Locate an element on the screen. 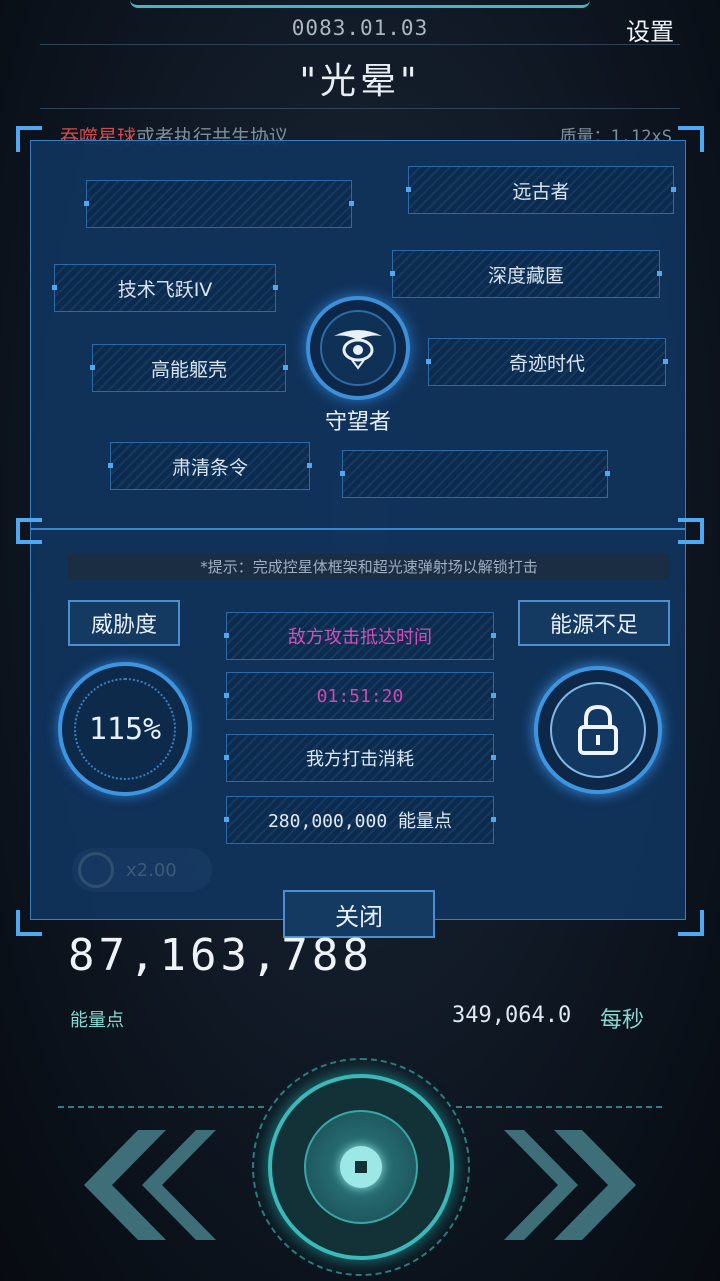 The width and height of the screenshot is (720, 1281). energy-rate-unit: 每秒 is located at coordinates (622, 1020).